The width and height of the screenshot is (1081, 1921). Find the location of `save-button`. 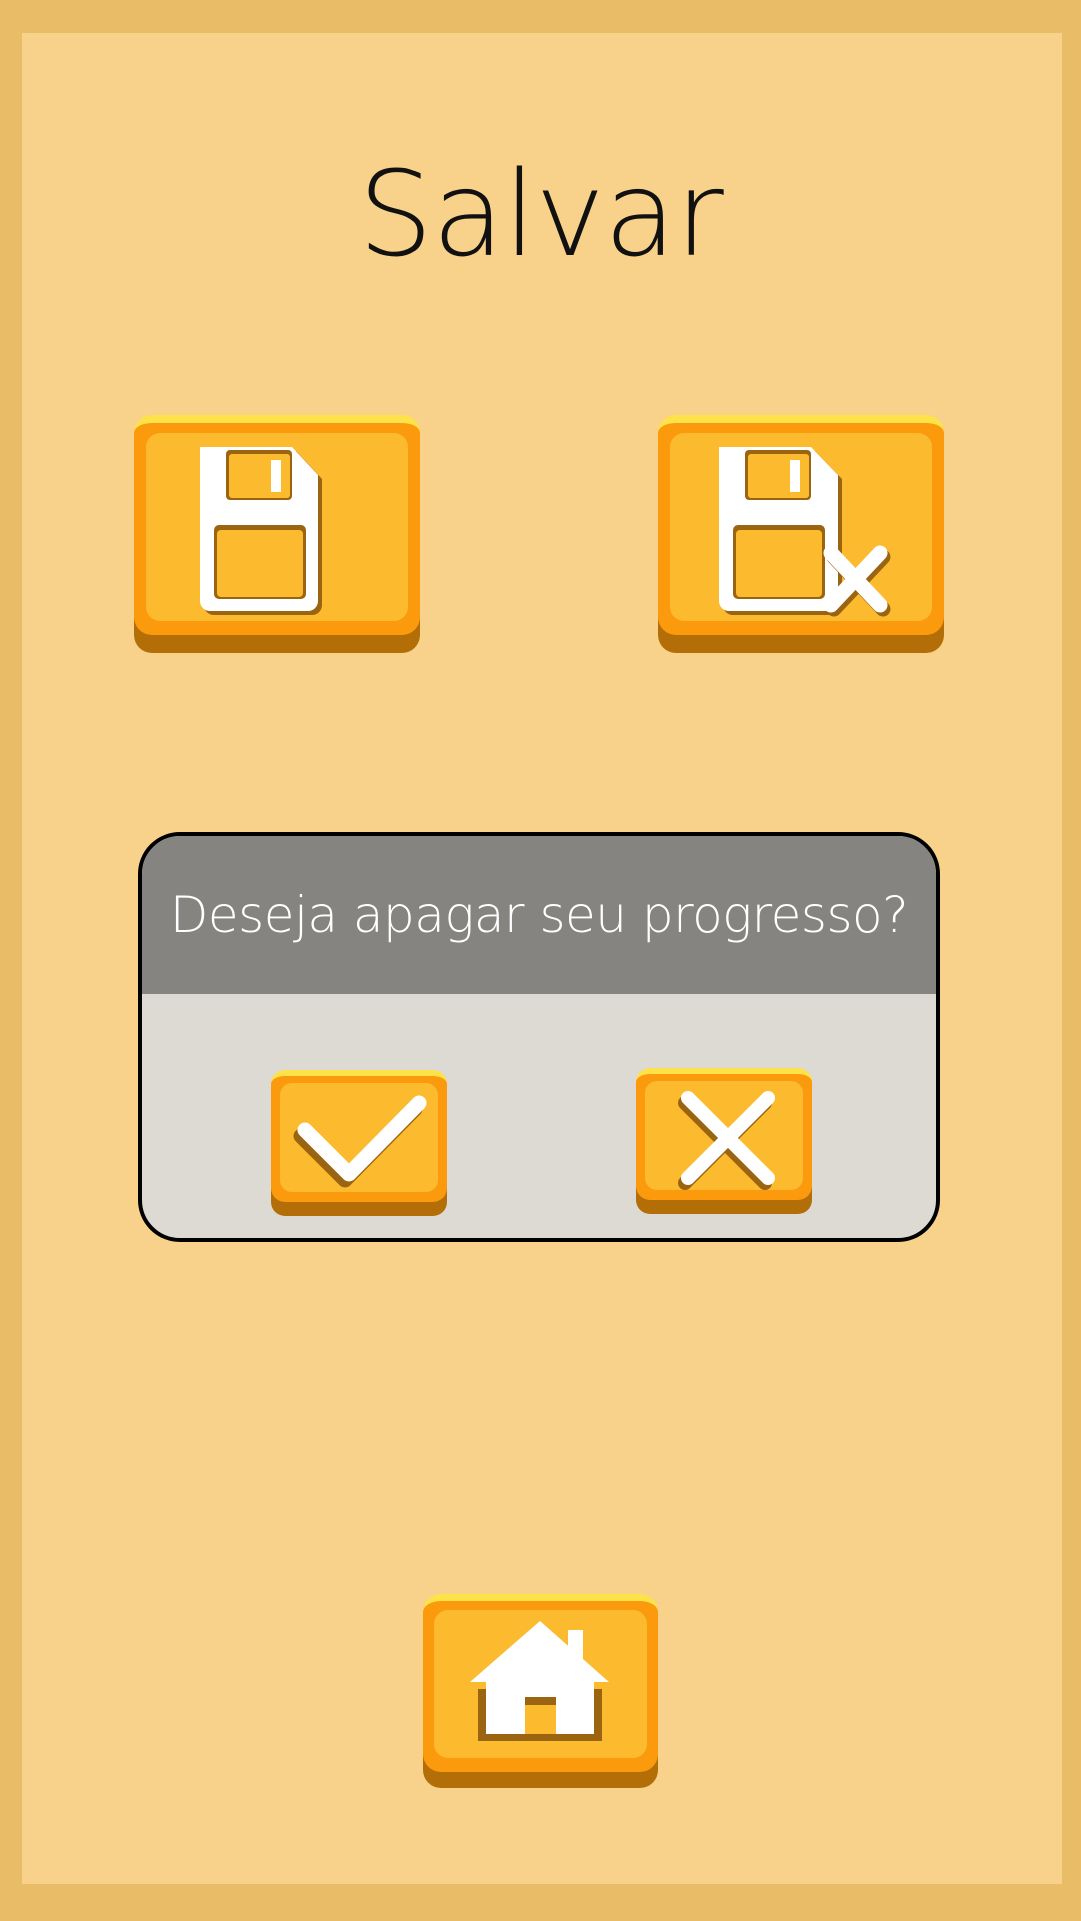

save-button is located at coordinates (277, 534).